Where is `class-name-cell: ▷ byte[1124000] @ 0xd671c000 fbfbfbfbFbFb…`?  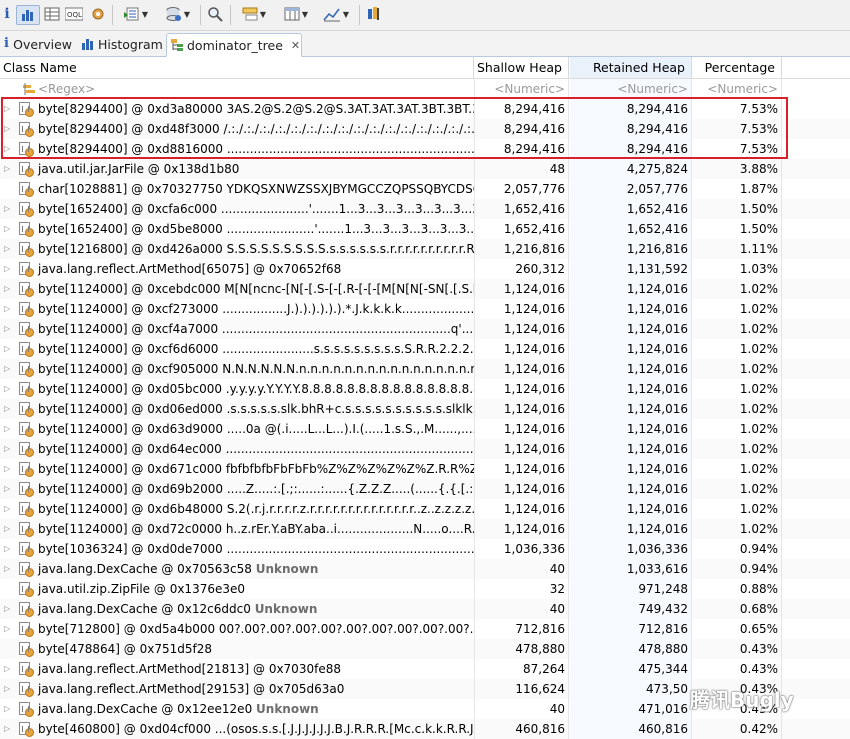 class-name-cell: ▷ byte[1124000] @ 0xd671c000 fbfbfbfbFbFb… is located at coordinates (237, 469).